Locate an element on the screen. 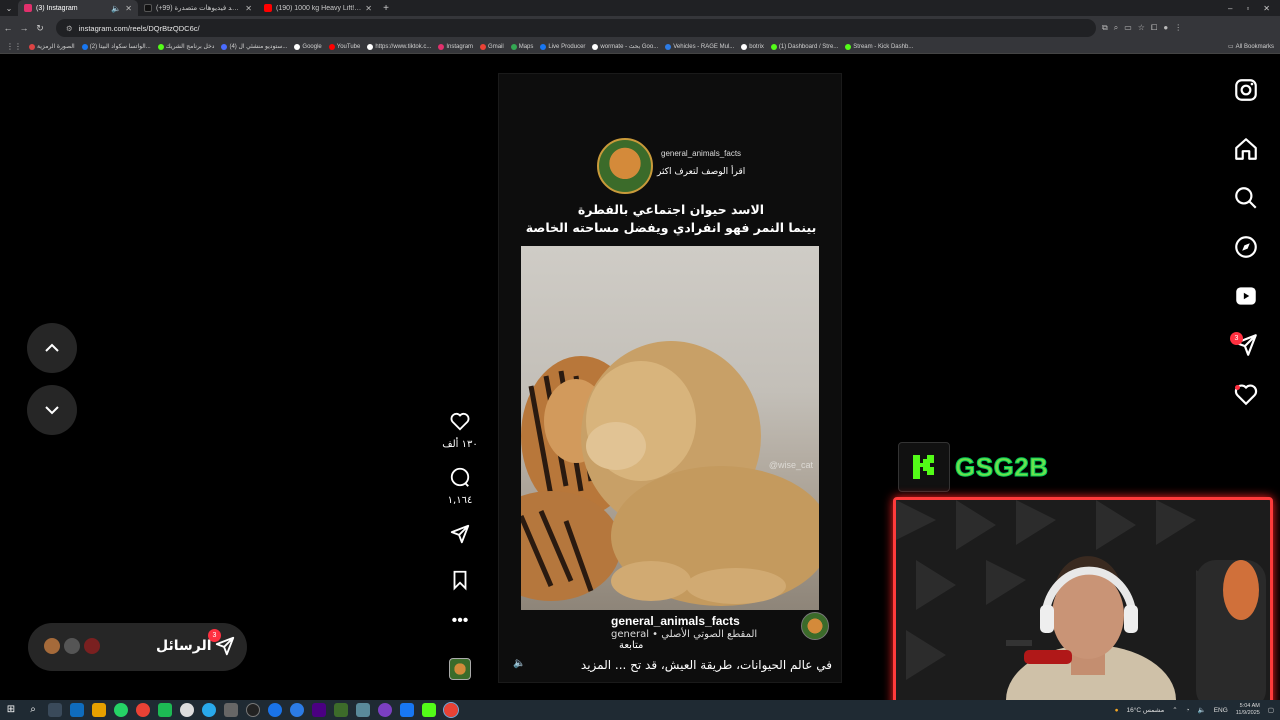 Image resolution: width=1280 pixels, height=720 pixels. mute-icon: 🔈 is located at coordinates (522, 667).